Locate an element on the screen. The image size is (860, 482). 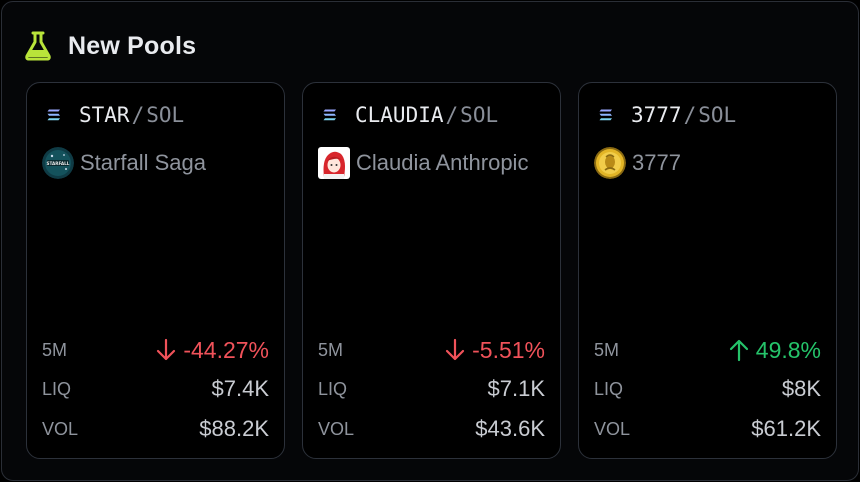
stat-liquidity: LIQ $8K is located at coordinates (707, 389).